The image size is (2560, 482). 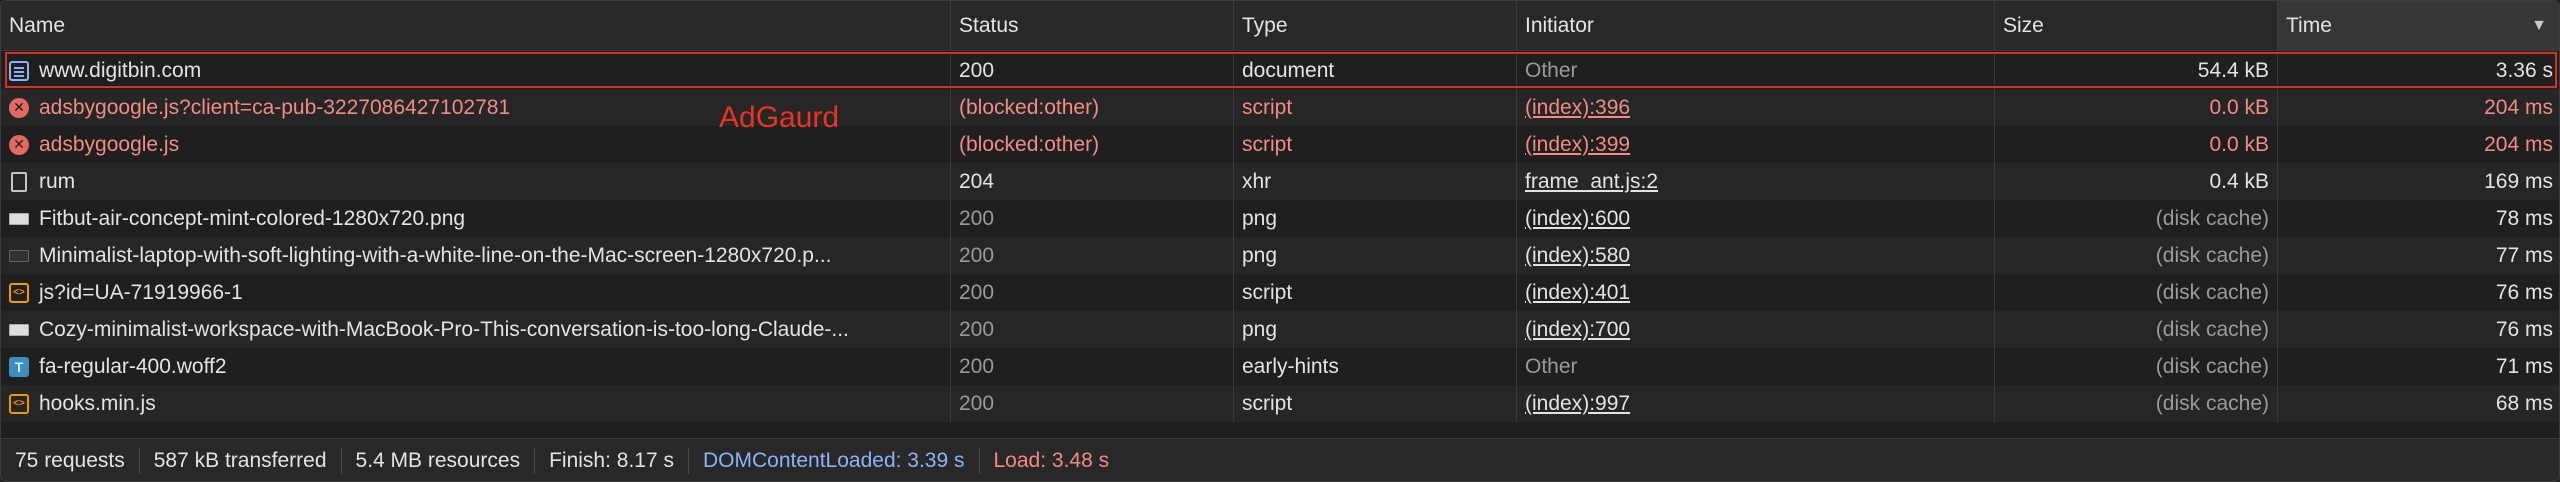 I want to click on cell-type: document, so click(x=1375, y=70).